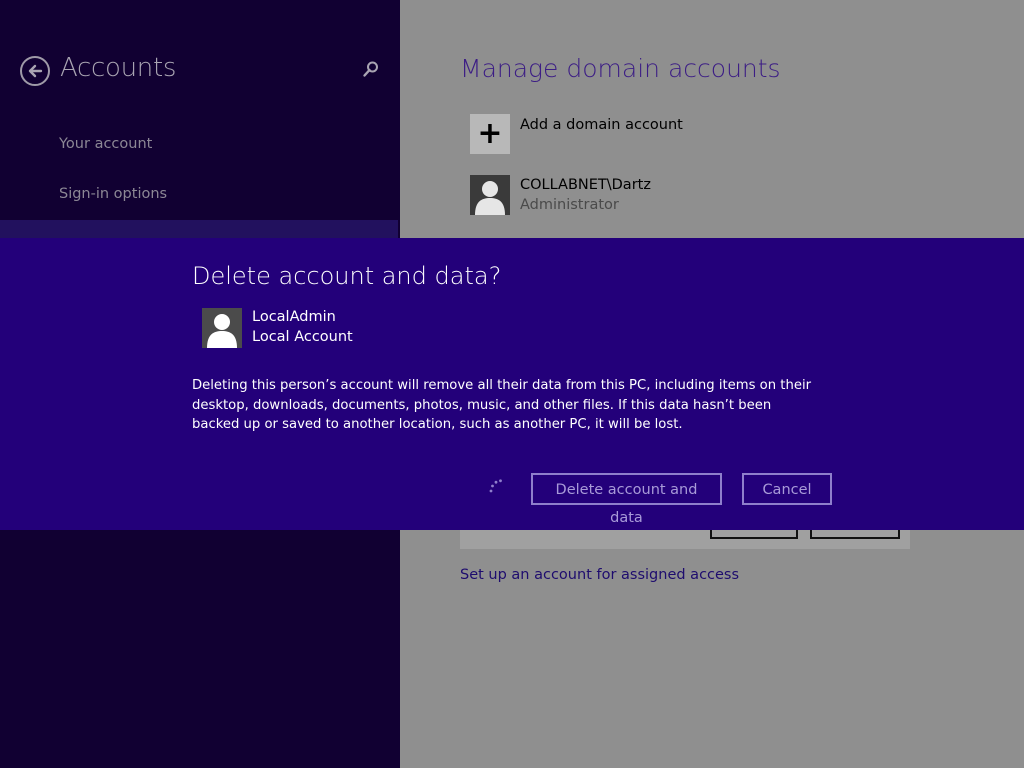 The image size is (1024, 768). I want to click on pane-title: Accounts, so click(118, 68).